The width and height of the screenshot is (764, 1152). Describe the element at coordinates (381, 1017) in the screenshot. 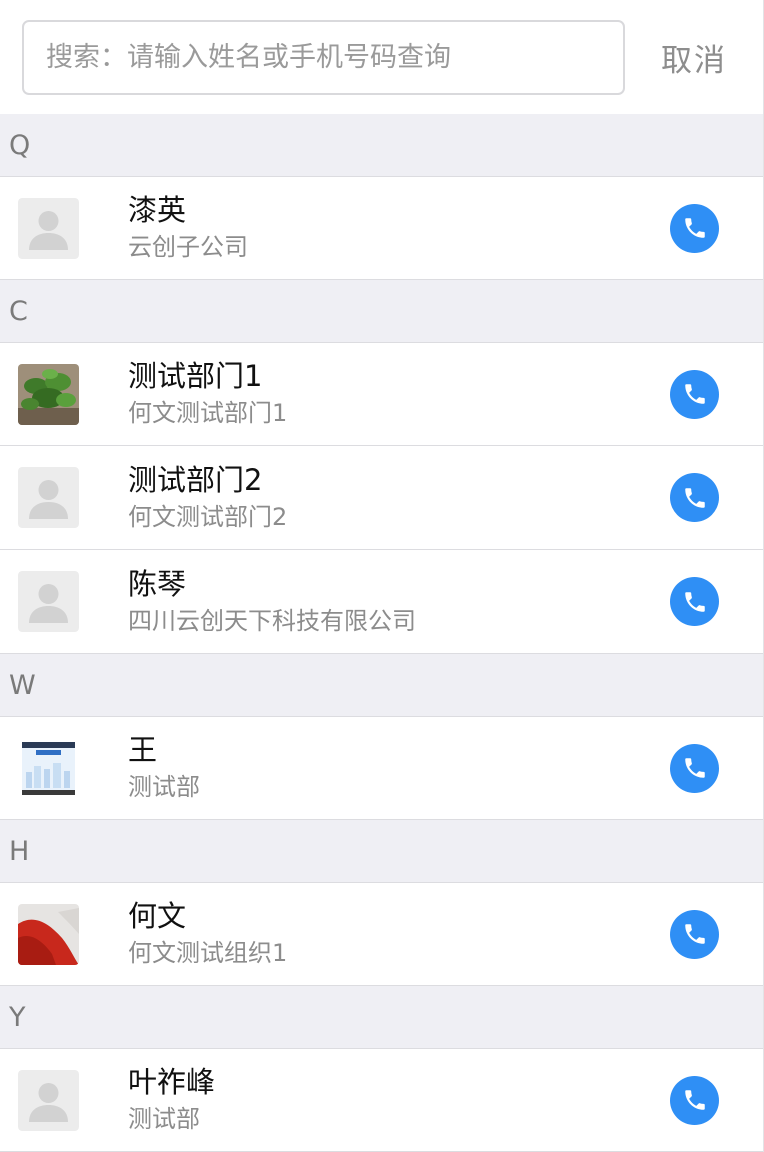

I see `section-header: Y` at that location.